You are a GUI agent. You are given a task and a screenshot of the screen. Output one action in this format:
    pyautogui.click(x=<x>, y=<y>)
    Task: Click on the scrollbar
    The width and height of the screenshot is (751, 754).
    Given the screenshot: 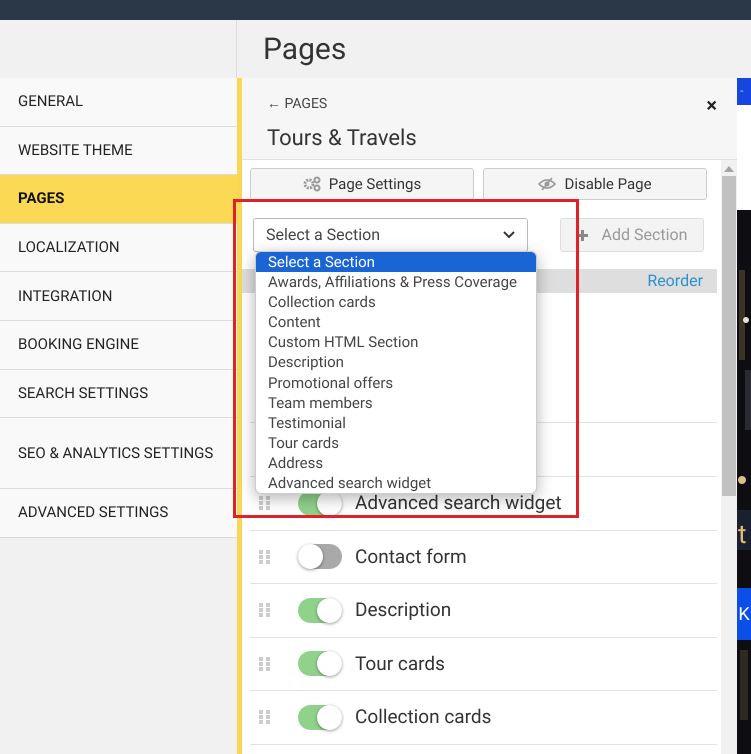 What is the action you would take?
    pyautogui.click(x=729, y=457)
    